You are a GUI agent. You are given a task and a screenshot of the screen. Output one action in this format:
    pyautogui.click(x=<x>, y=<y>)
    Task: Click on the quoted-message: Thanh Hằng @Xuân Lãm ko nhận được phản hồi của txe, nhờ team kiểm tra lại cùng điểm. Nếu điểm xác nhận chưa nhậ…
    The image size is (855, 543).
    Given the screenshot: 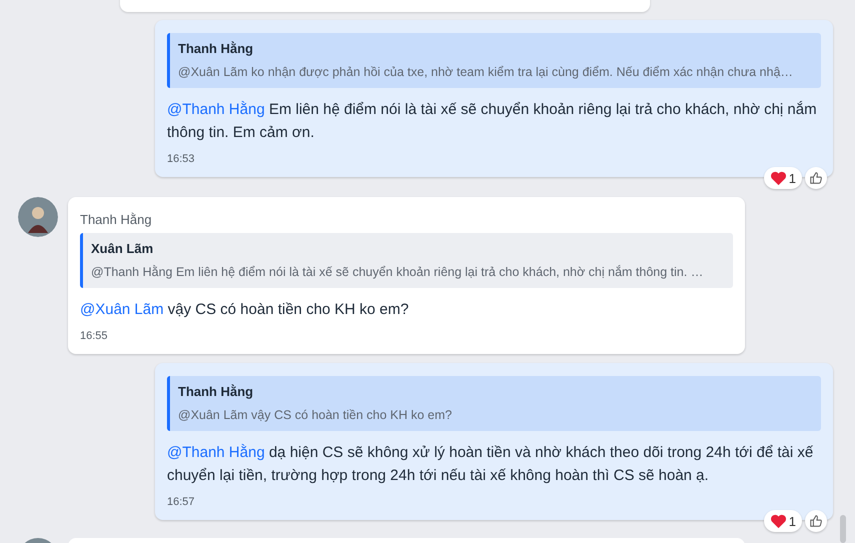 What is the action you would take?
    pyautogui.click(x=494, y=60)
    